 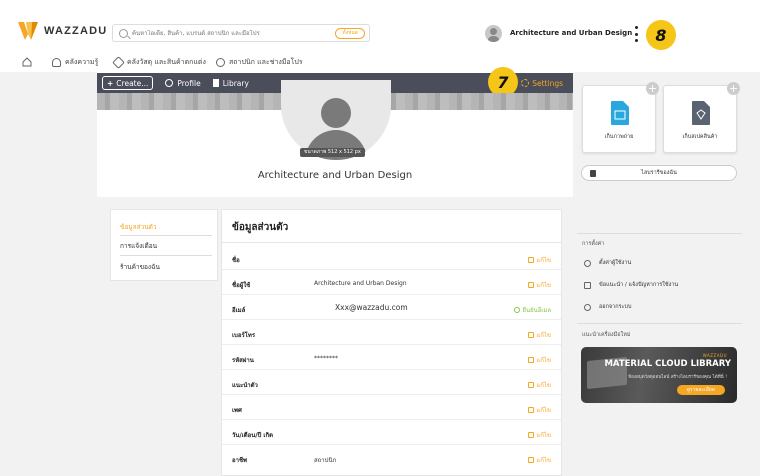 I want to click on field-value: Architecture and Urban Design, so click(x=360, y=283).